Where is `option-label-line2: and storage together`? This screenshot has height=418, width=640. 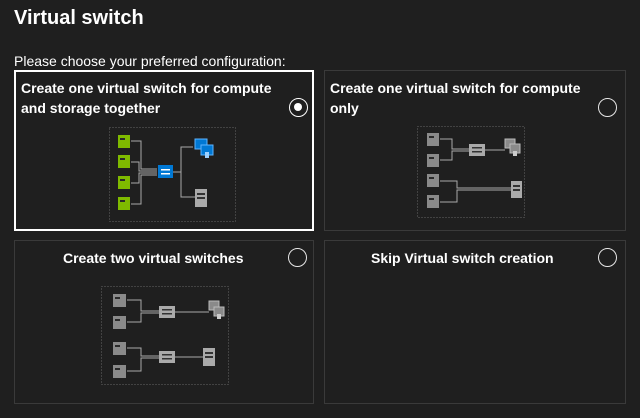
option-label-line2: and storage together is located at coordinates (91, 108).